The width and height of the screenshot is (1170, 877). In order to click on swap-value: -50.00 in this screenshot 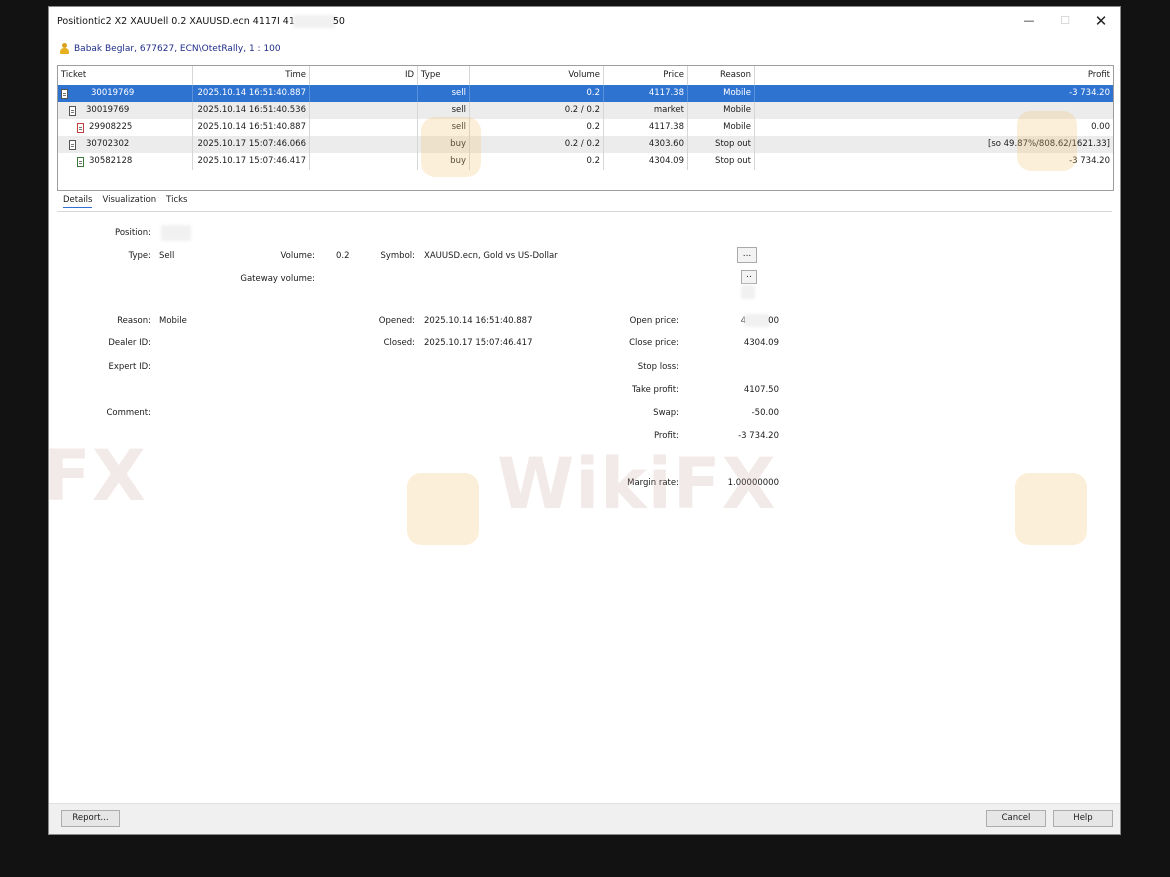, I will do `click(765, 413)`.